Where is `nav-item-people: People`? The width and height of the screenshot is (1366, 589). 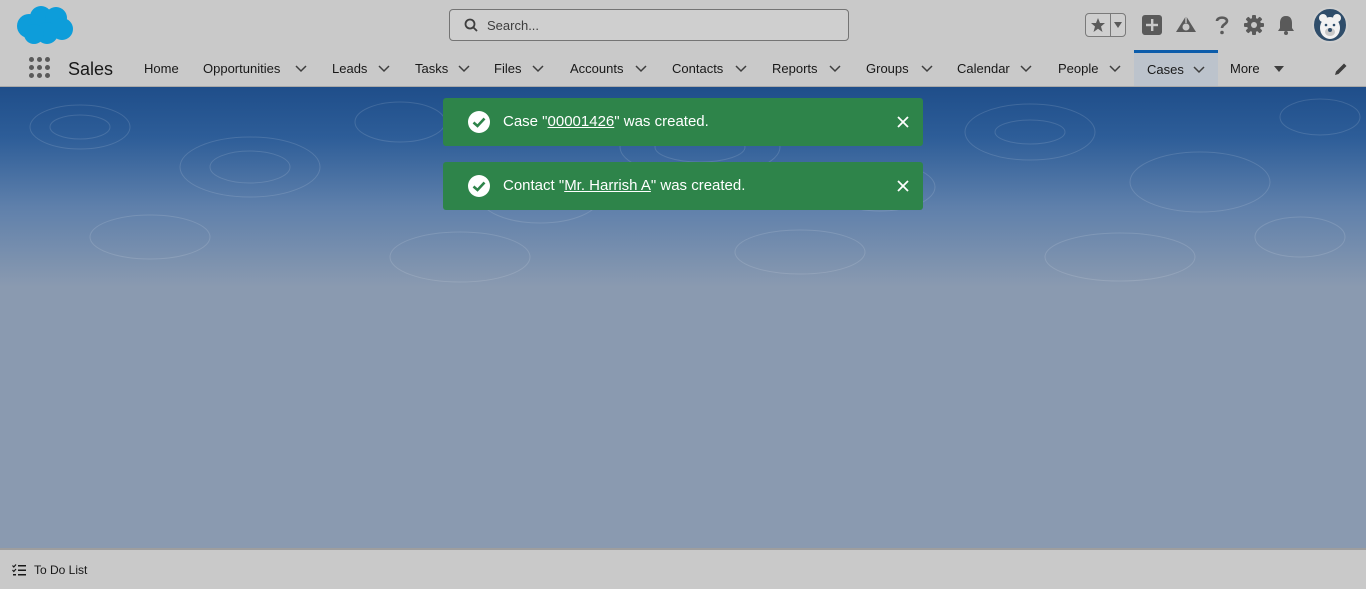
nav-item-people: People is located at coordinates (1090, 68).